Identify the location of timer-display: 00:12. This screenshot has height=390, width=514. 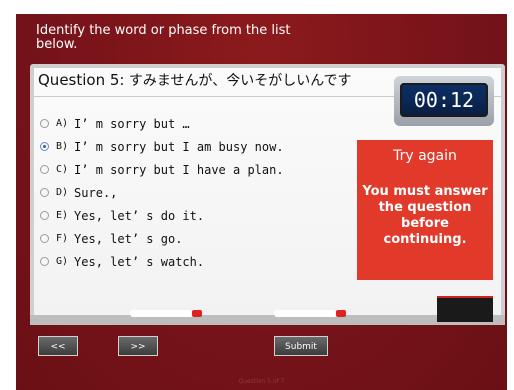
(444, 100).